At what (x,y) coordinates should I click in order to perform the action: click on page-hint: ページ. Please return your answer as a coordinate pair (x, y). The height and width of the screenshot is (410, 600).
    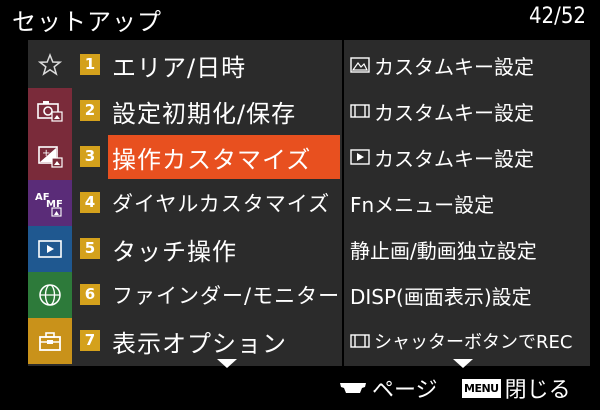
    Looking at the image, I should click on (388, 388).